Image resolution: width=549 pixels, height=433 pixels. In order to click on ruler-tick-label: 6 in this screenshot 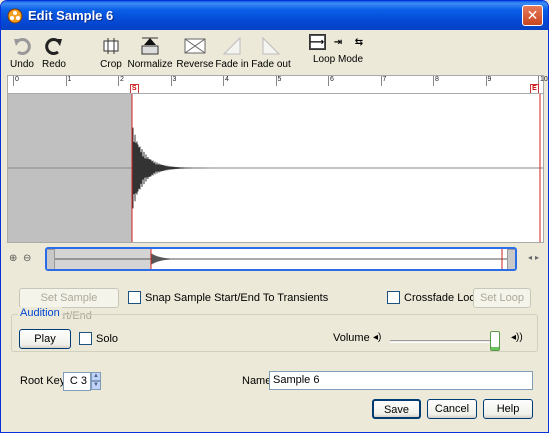, I will do `click(332, 79)`.